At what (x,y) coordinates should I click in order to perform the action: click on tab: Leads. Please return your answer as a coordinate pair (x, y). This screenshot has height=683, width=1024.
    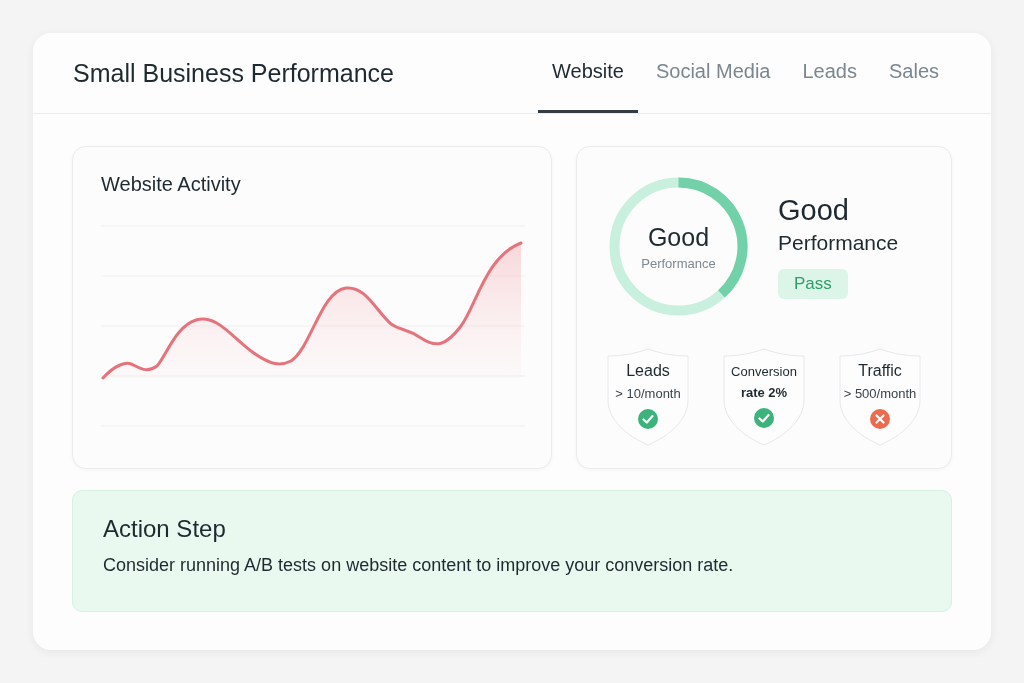
    Looking at the image, I should click on (829, 73).